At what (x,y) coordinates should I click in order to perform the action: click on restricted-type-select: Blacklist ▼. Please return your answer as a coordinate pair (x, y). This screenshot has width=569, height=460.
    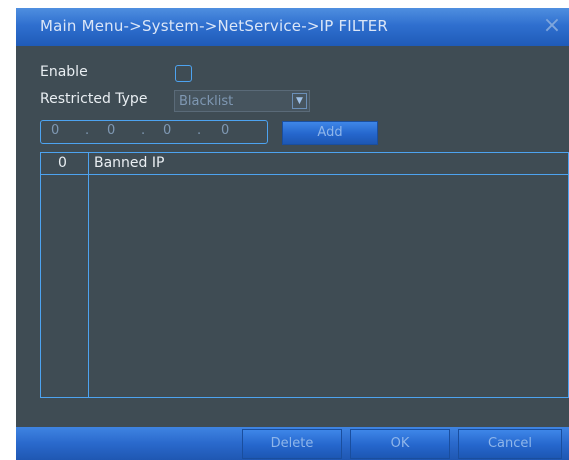
    Looking at the image, I should click on (242, 101).